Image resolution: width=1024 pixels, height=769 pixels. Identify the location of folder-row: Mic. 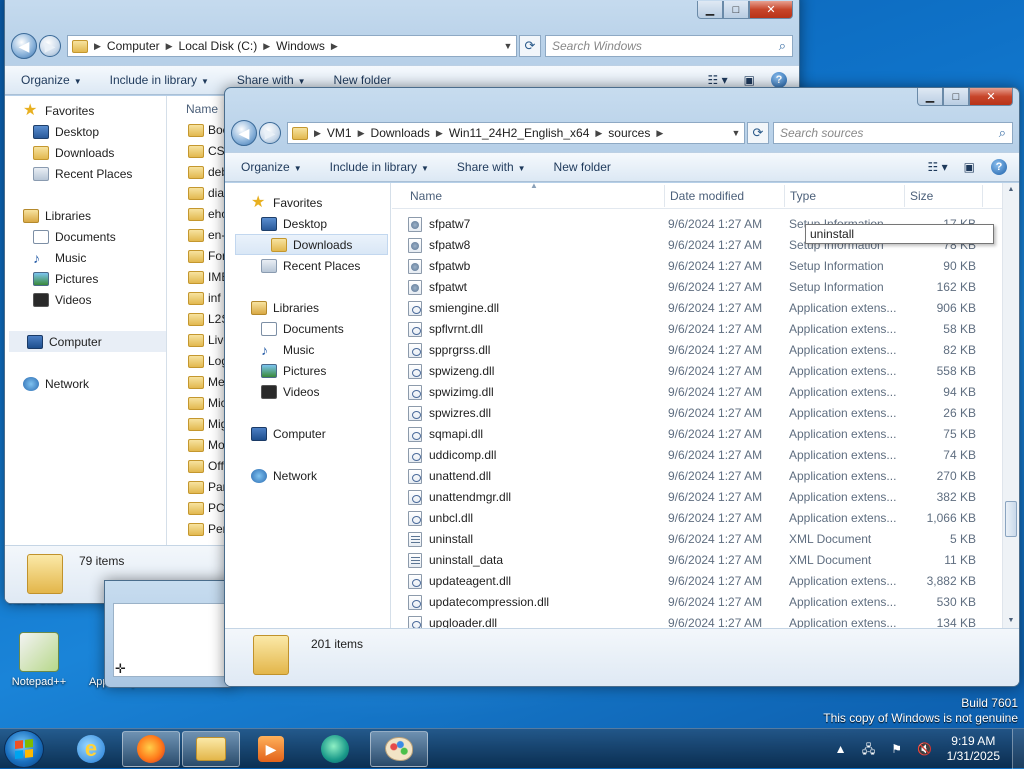
(198, 403).